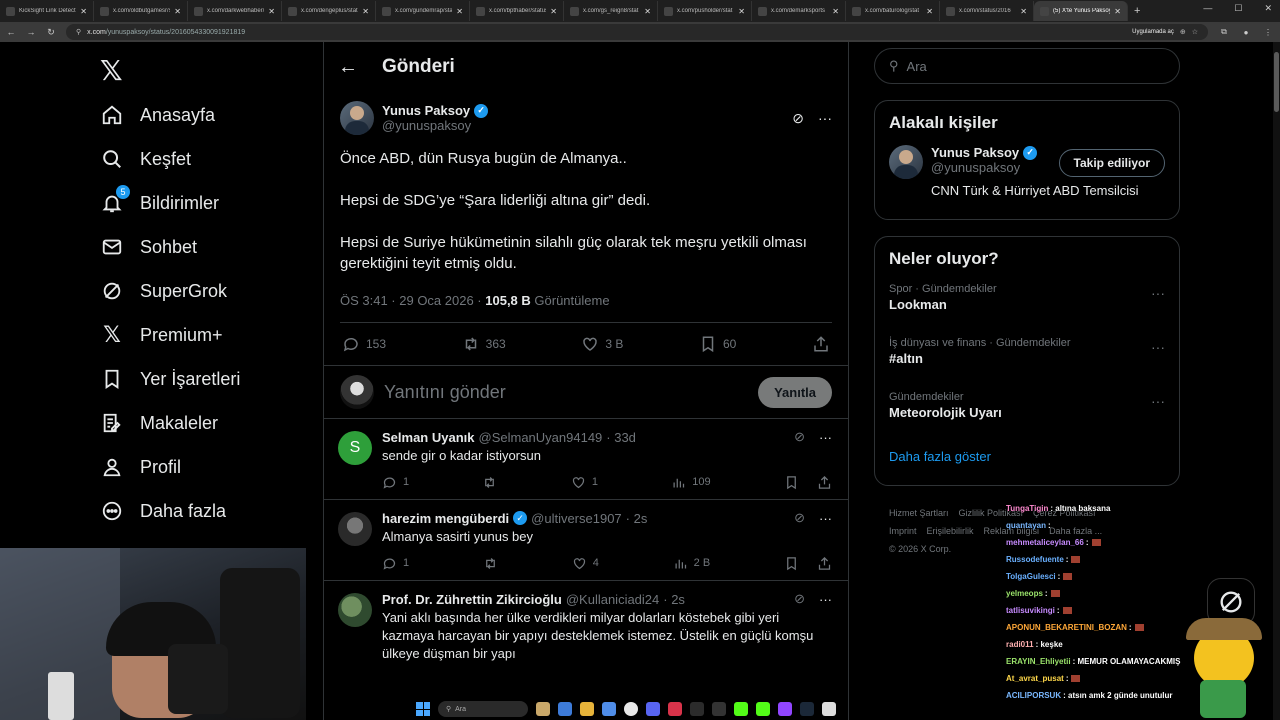  Describe the element at coordinates (576, 518) in the screenshot. I see `reply-author-handle: @ultiverse1907` at that location.